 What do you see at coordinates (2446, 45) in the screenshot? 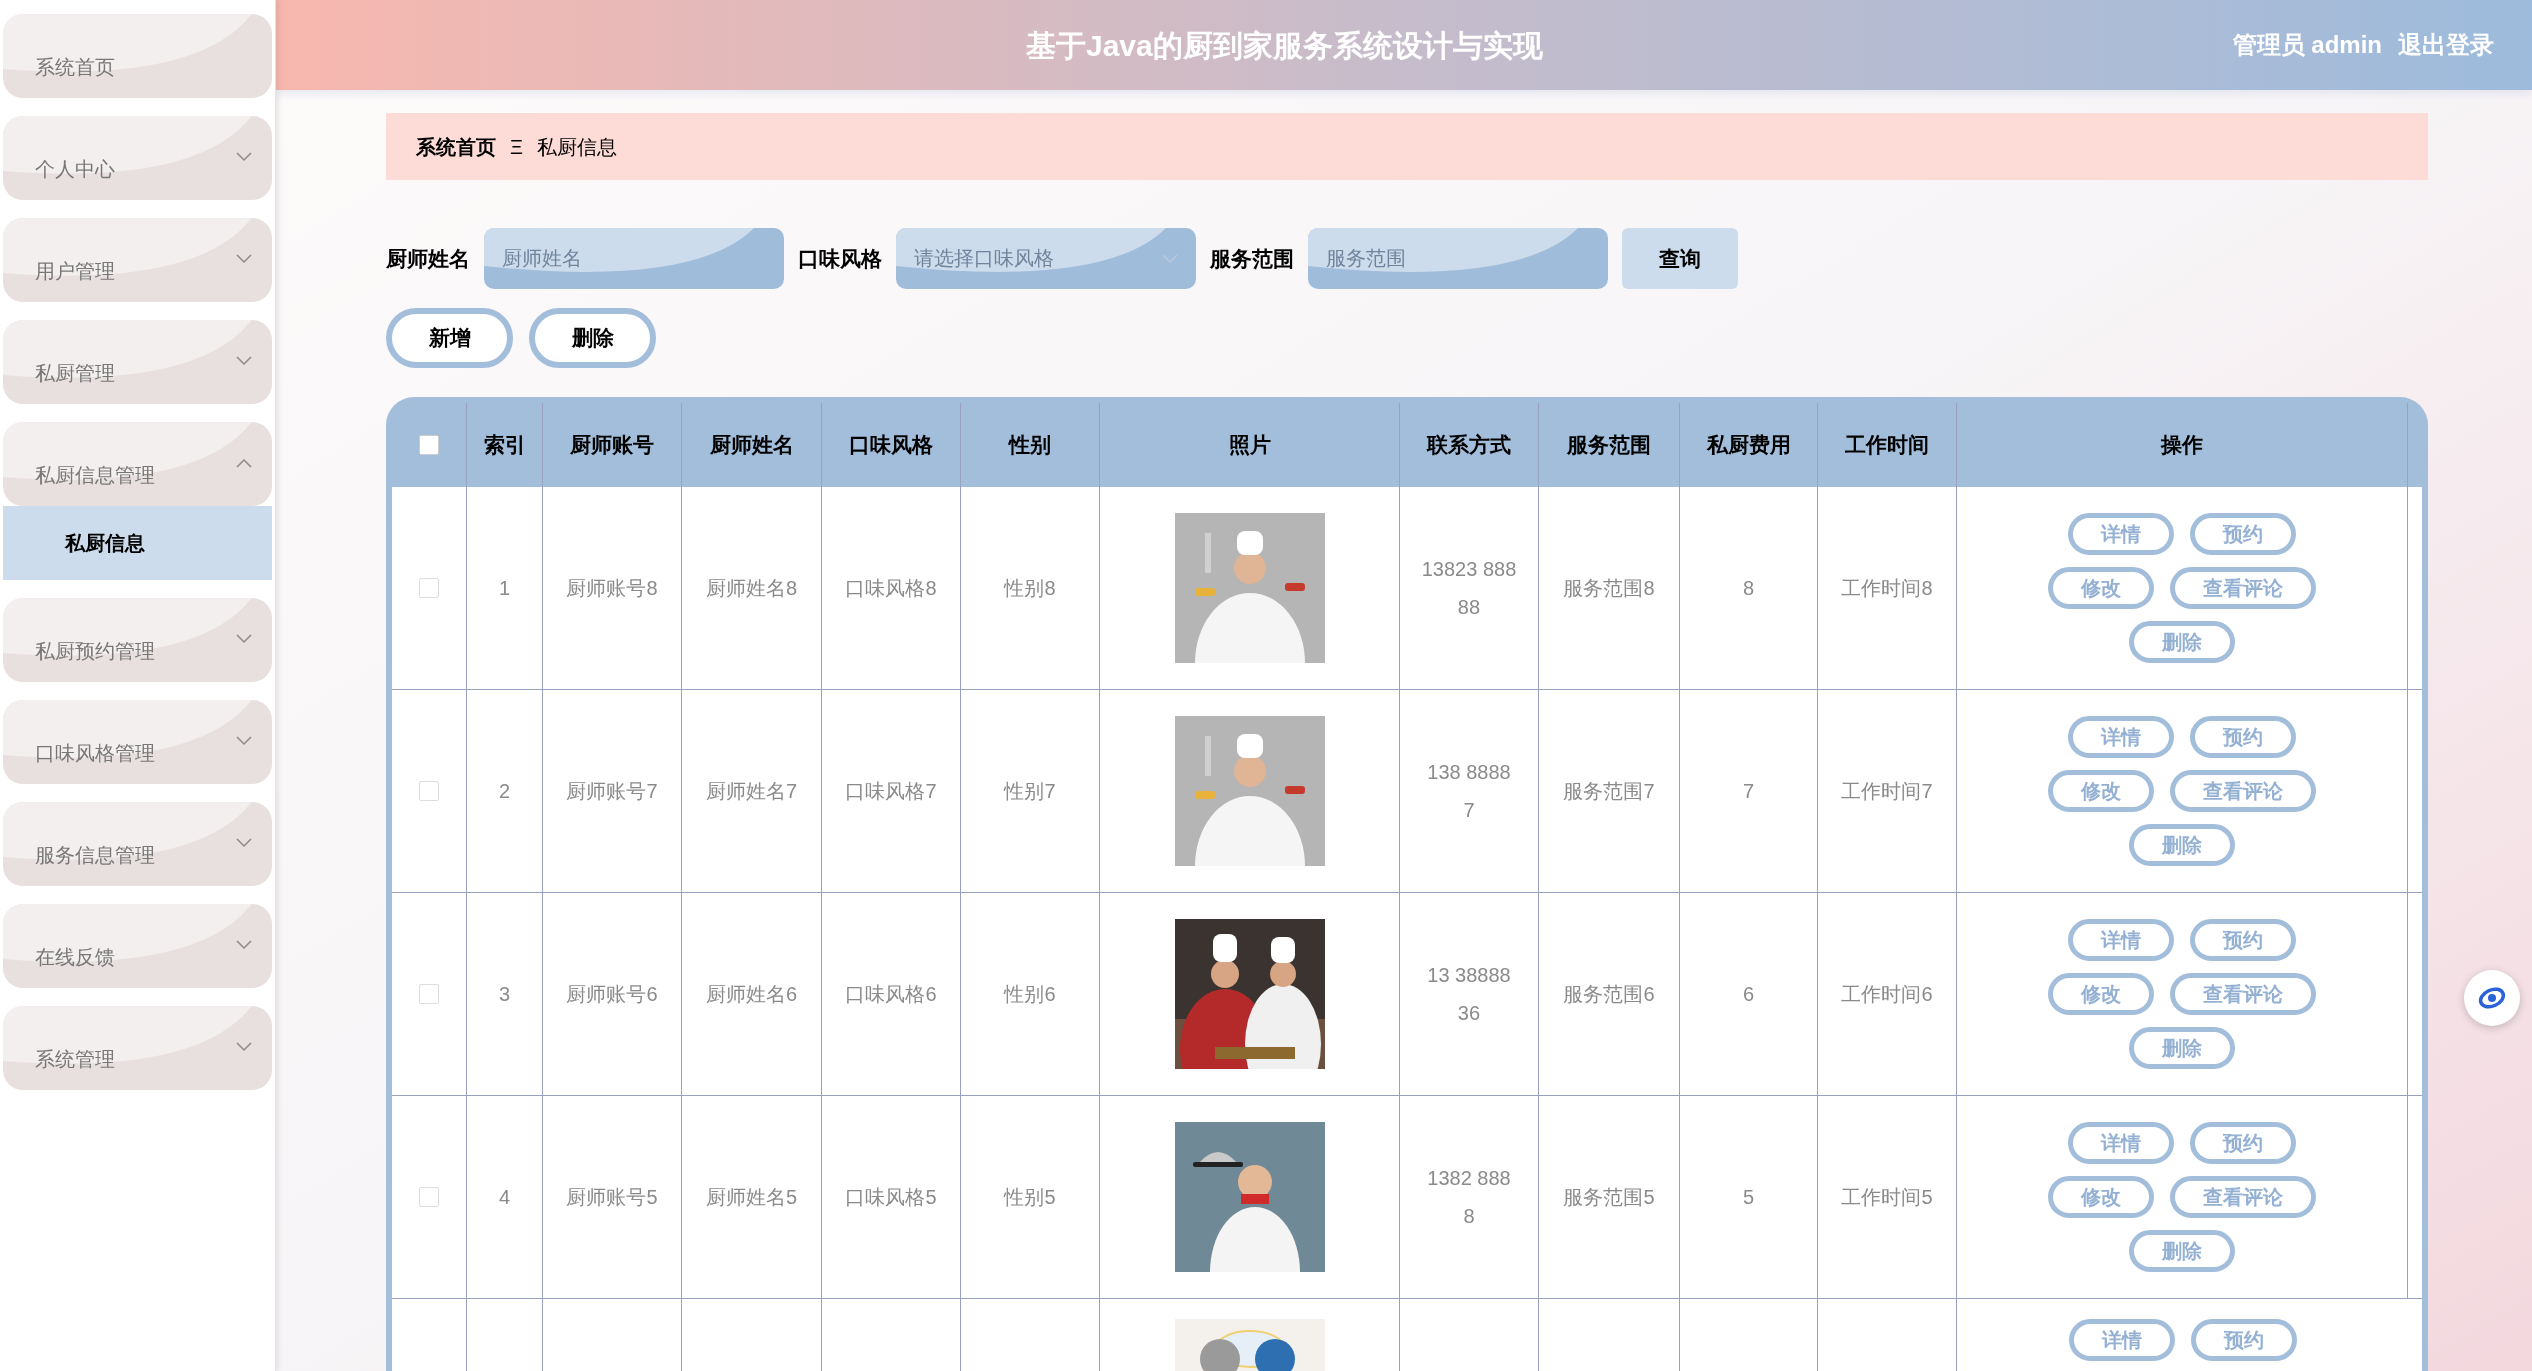
I see `logout-link: 退出登录` at bounding box center [2446, 45].